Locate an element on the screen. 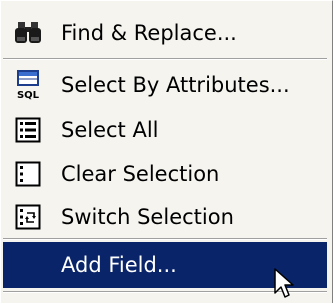 The width and height of the screenshot is (335, 303). clear-selection-icon is located at coordinates (28, 174).